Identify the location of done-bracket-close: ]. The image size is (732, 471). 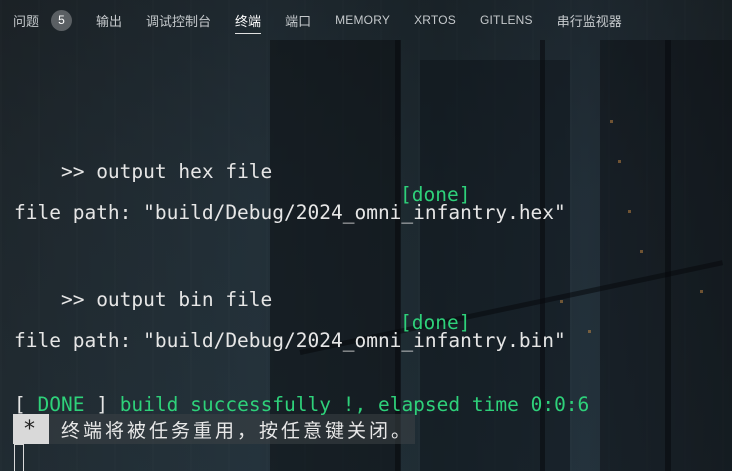
(102, 404).